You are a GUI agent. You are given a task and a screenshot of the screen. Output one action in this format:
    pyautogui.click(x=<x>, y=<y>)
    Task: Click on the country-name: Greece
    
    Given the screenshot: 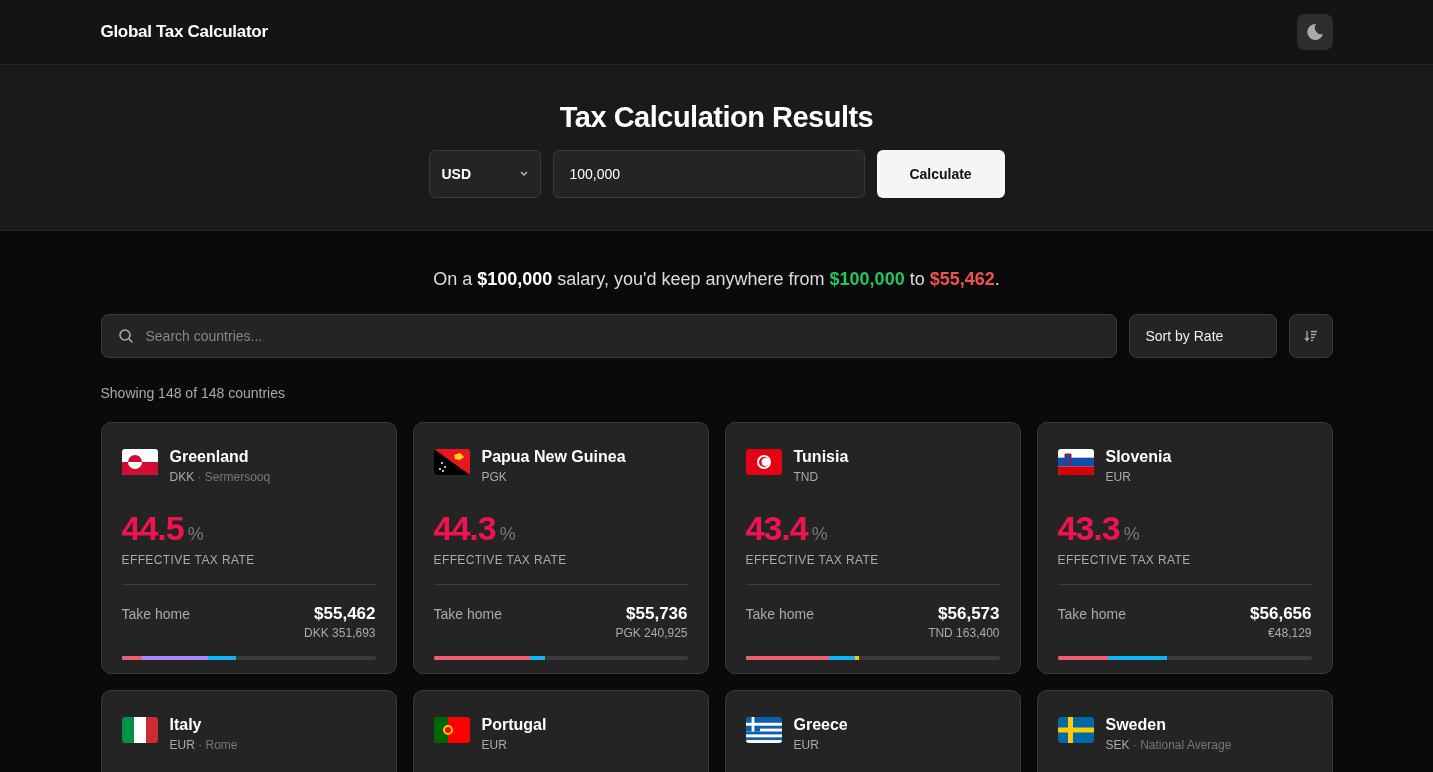 What is the action you would take?
    pyautogui.click(x=820, y=725)
    